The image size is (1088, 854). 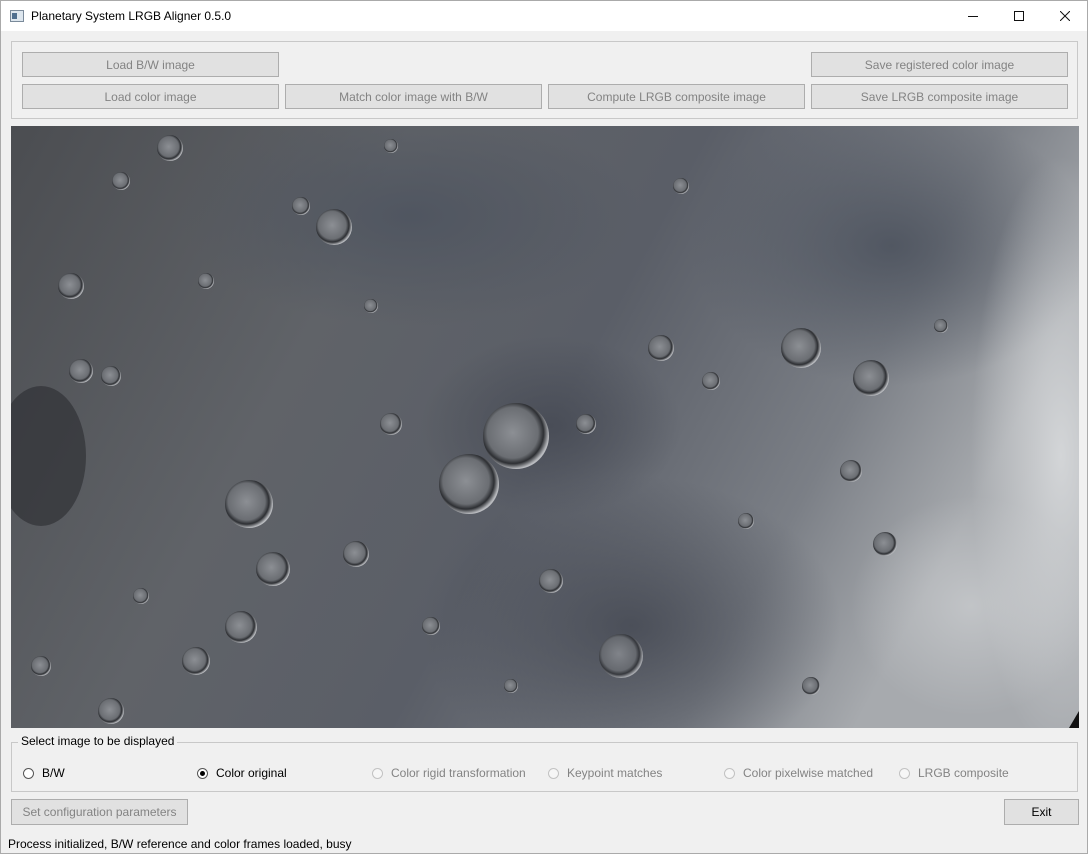 I want to click on radio-color-pixelwise: Color pixelwise matched, so click(x=798, y=773).